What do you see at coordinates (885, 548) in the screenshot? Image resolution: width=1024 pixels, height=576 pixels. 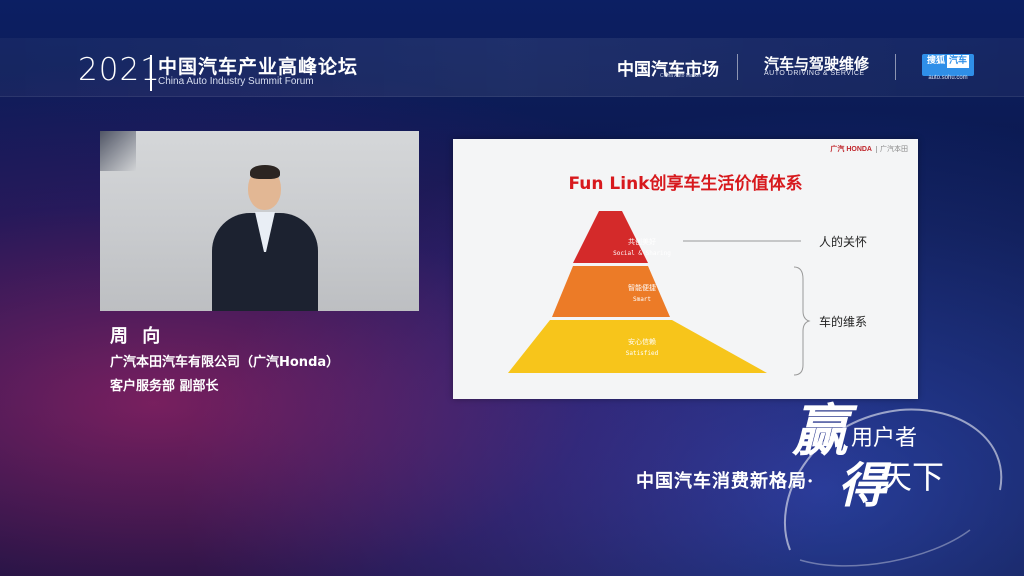 I see `swirl-line` at bounding box center [885, 548].